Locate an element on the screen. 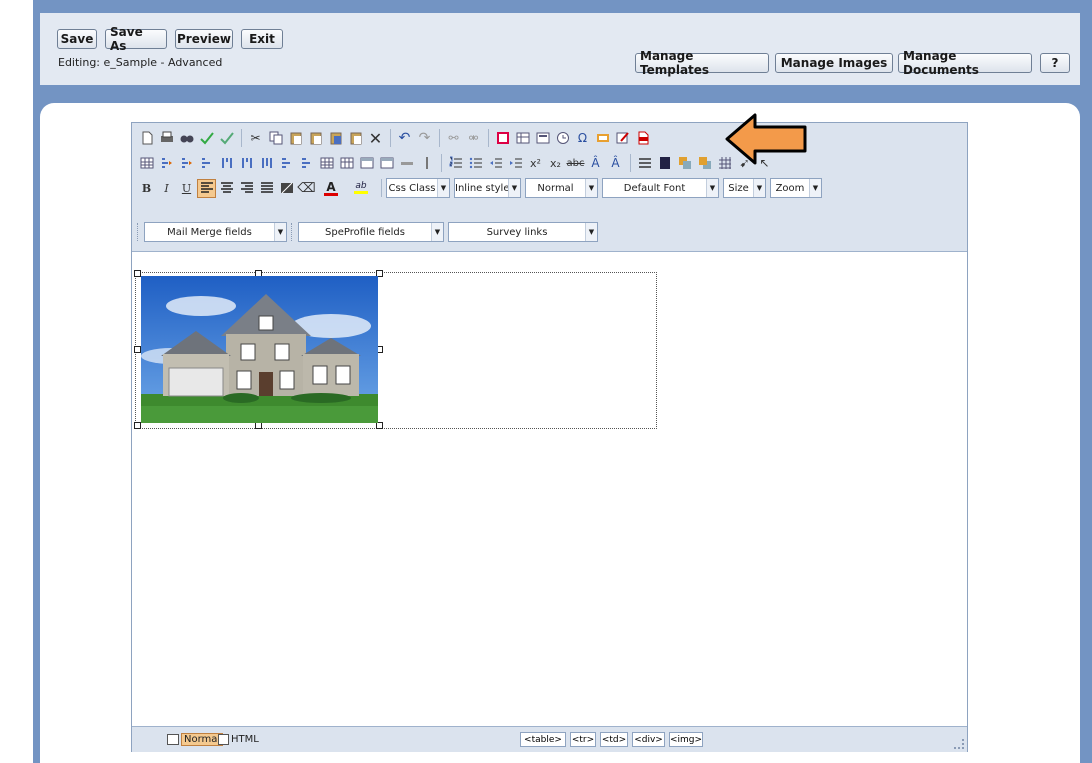  save-button: Save is located at coordinates (77, 39).